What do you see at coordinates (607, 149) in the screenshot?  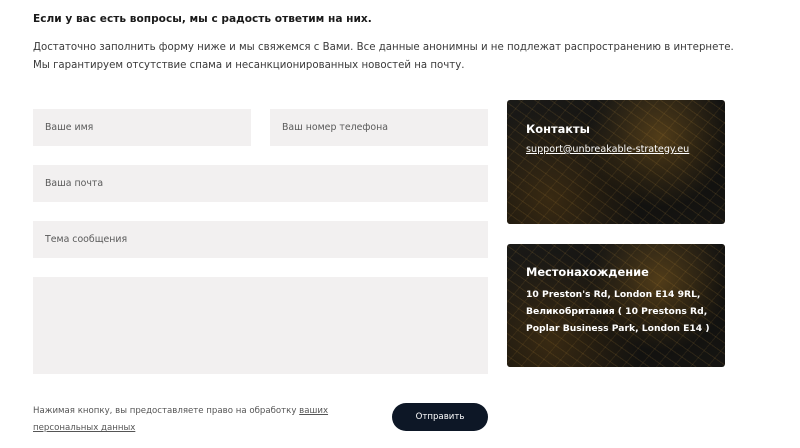 I see `contact-email-link: support@unbreakable-strategy.eu` at bounding box center [607, 149].